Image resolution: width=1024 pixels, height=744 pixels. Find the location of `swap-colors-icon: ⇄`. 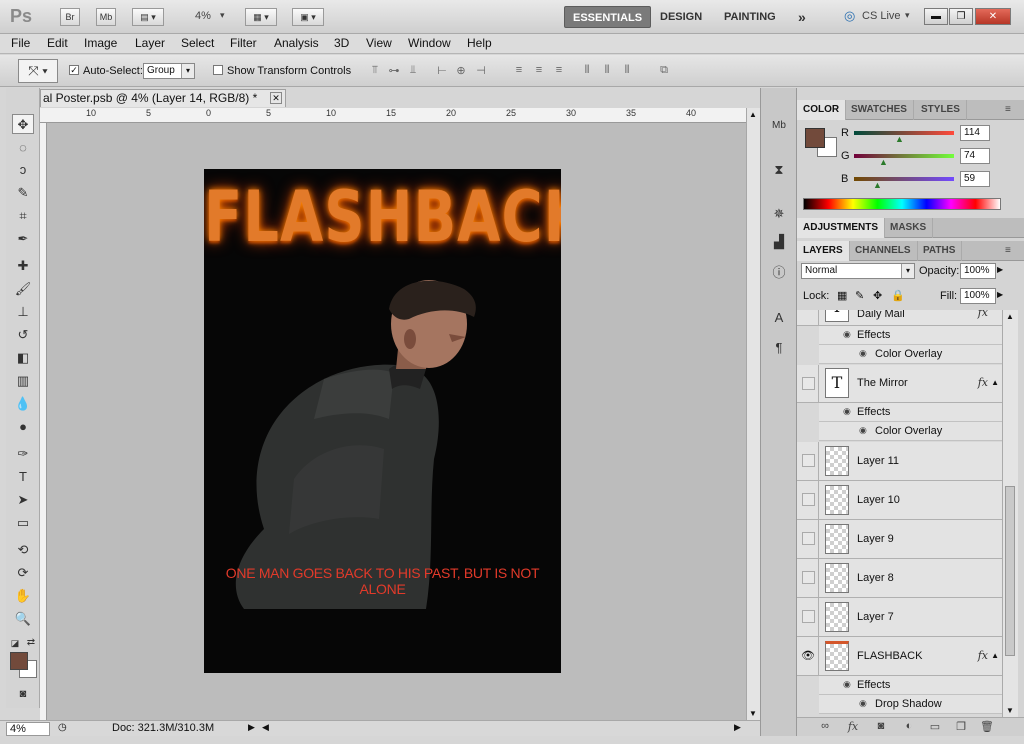

swap-colors-icon: ⇄ is located at coordinates (31, 643).